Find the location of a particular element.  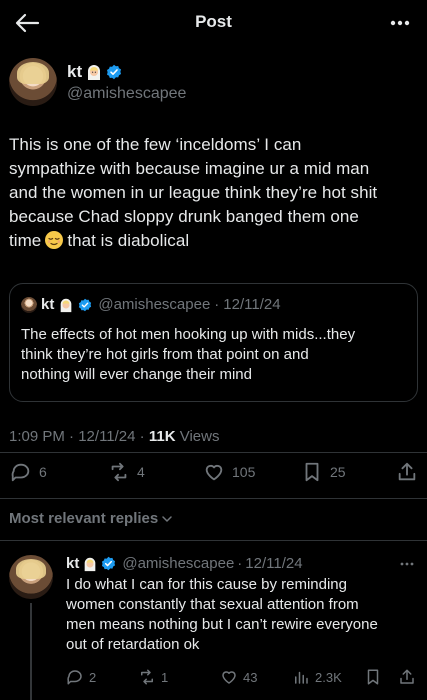

author-name: kt is located at coordinates (74, 72).